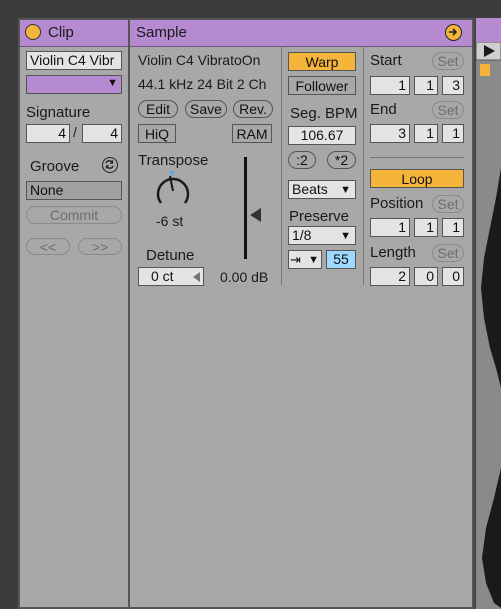  What do you see at coordinates (310, 189) in the screenshot?
I see `warp-mode-value: Beats` at bounding box center [310, 189].